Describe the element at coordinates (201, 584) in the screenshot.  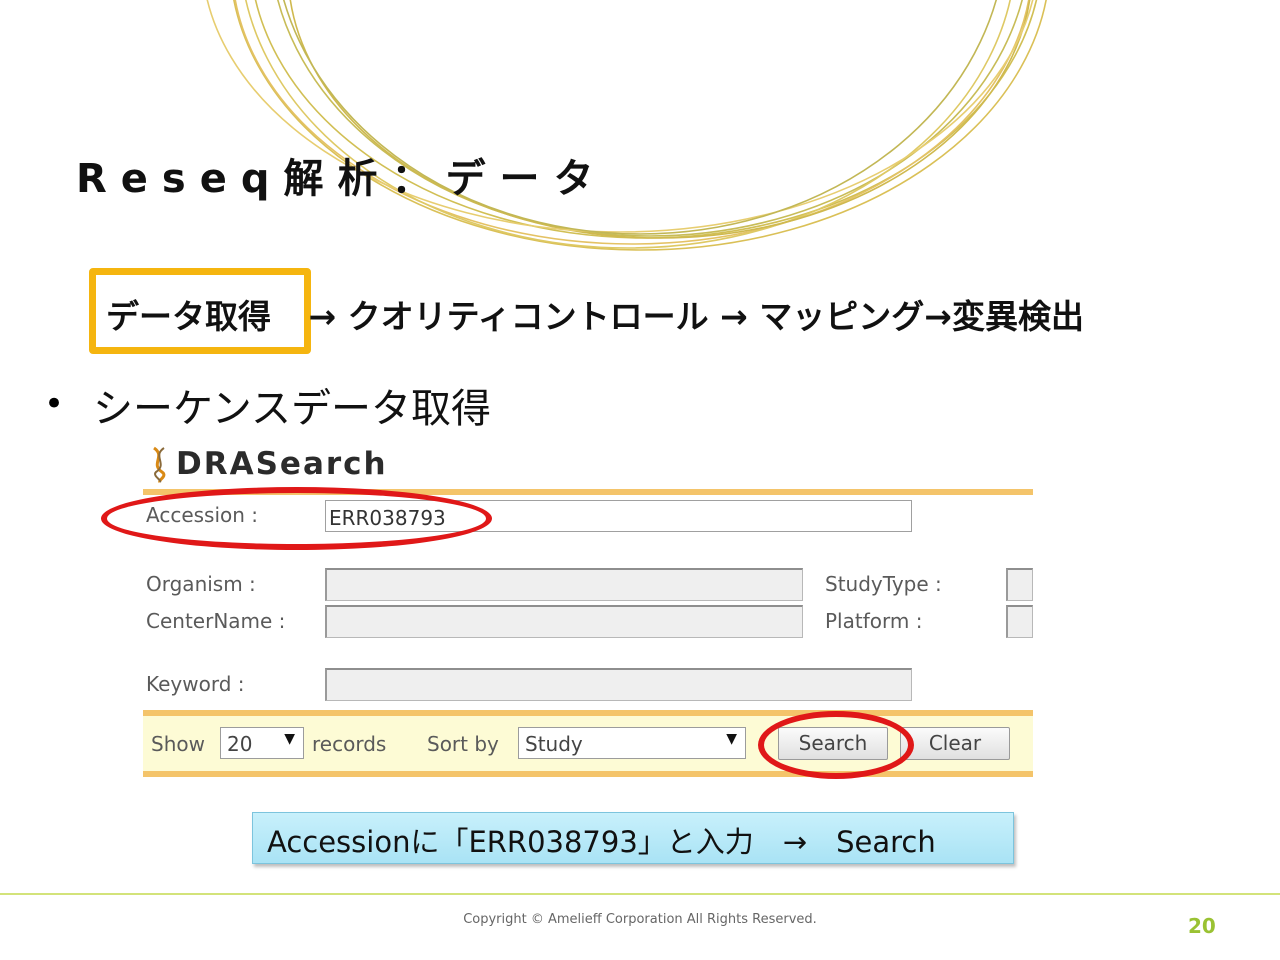
I see `organism-label: Organism :` at that location.